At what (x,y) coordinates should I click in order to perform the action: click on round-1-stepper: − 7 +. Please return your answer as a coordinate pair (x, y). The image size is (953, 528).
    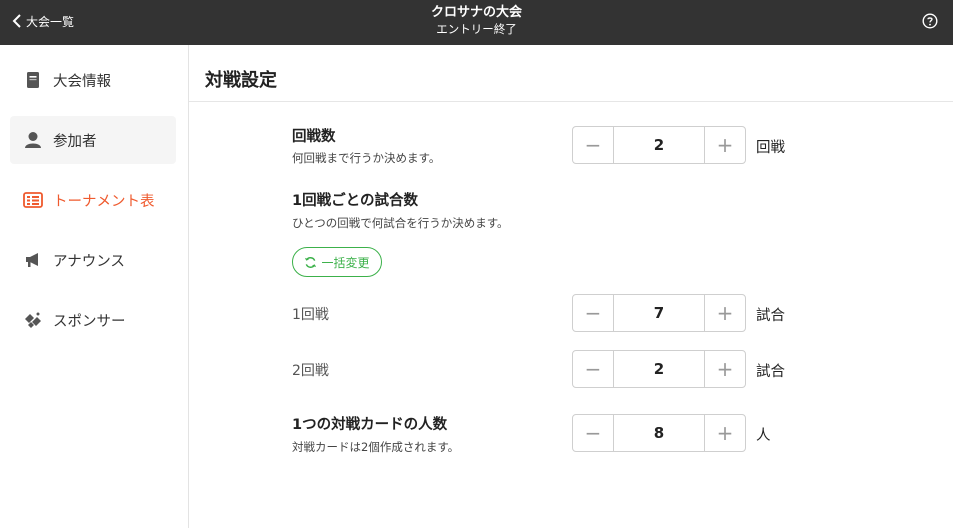
    Looking at the image, I should click on (659, 313).